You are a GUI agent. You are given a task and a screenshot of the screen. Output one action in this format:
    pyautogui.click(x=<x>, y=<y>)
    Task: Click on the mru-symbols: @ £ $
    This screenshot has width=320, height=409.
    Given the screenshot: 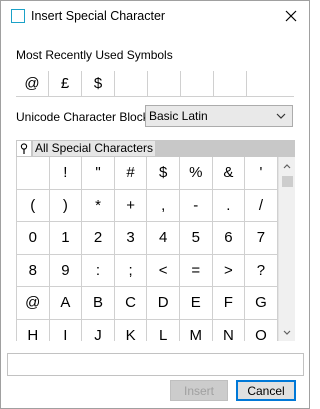 What is the action you would take?
    pyautogui.click(x=155, y=84)
    